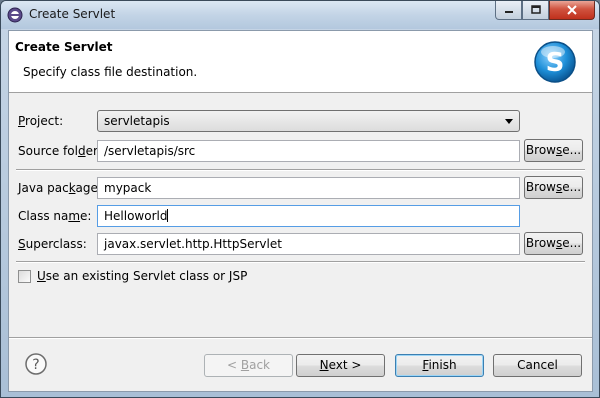  What do you see at coordinates (72, 14) in the screenshot?
I see `window-title: Create Servlet` at bounding box center [72, 14].